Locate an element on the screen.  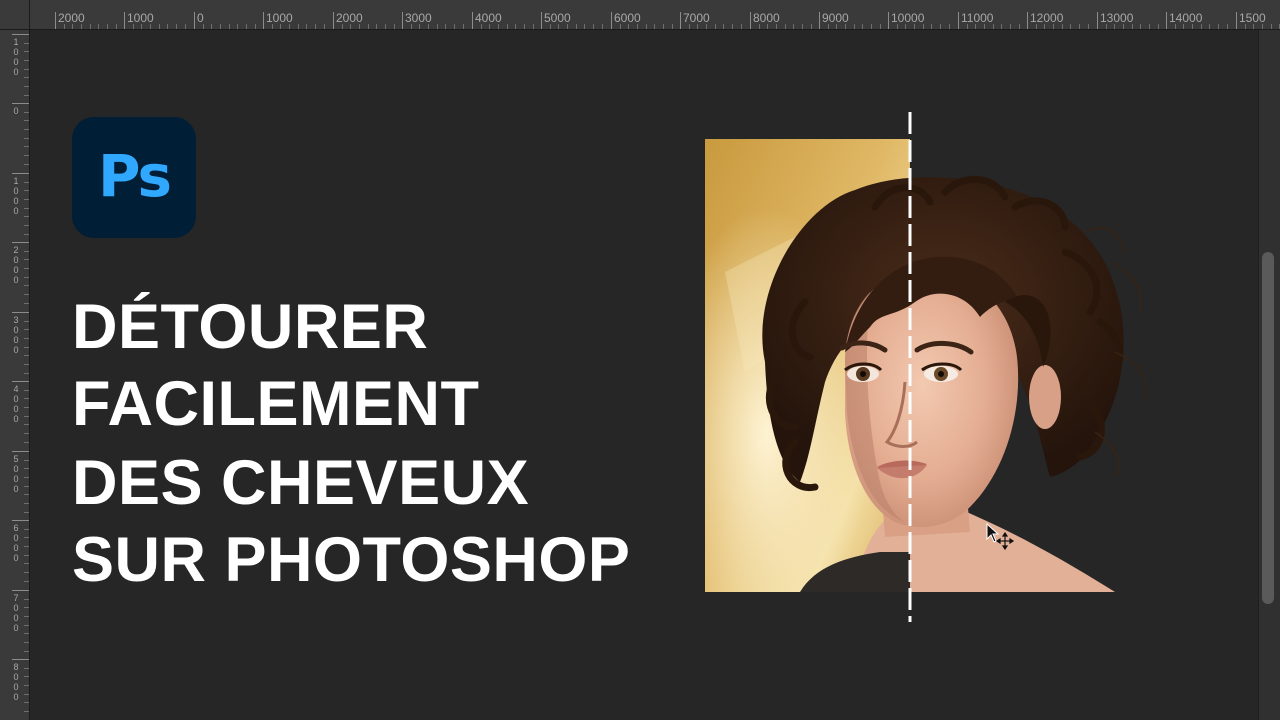
ruler-h-label: 5000 is located at coordinates (557, 18).